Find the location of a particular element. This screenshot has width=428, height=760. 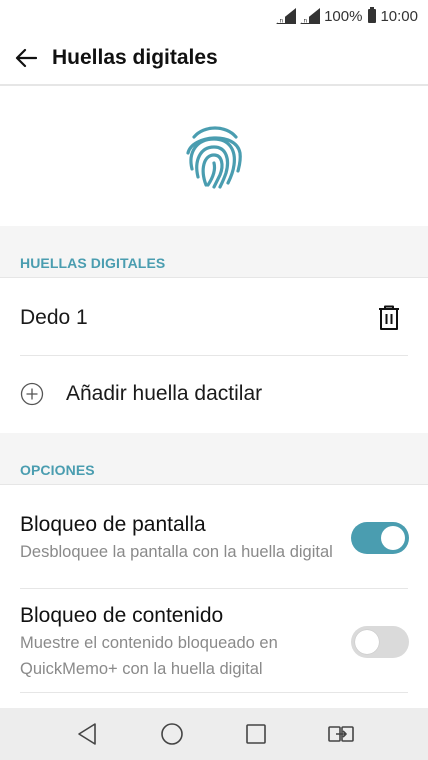

back-button is located at coordinates (26, 58).